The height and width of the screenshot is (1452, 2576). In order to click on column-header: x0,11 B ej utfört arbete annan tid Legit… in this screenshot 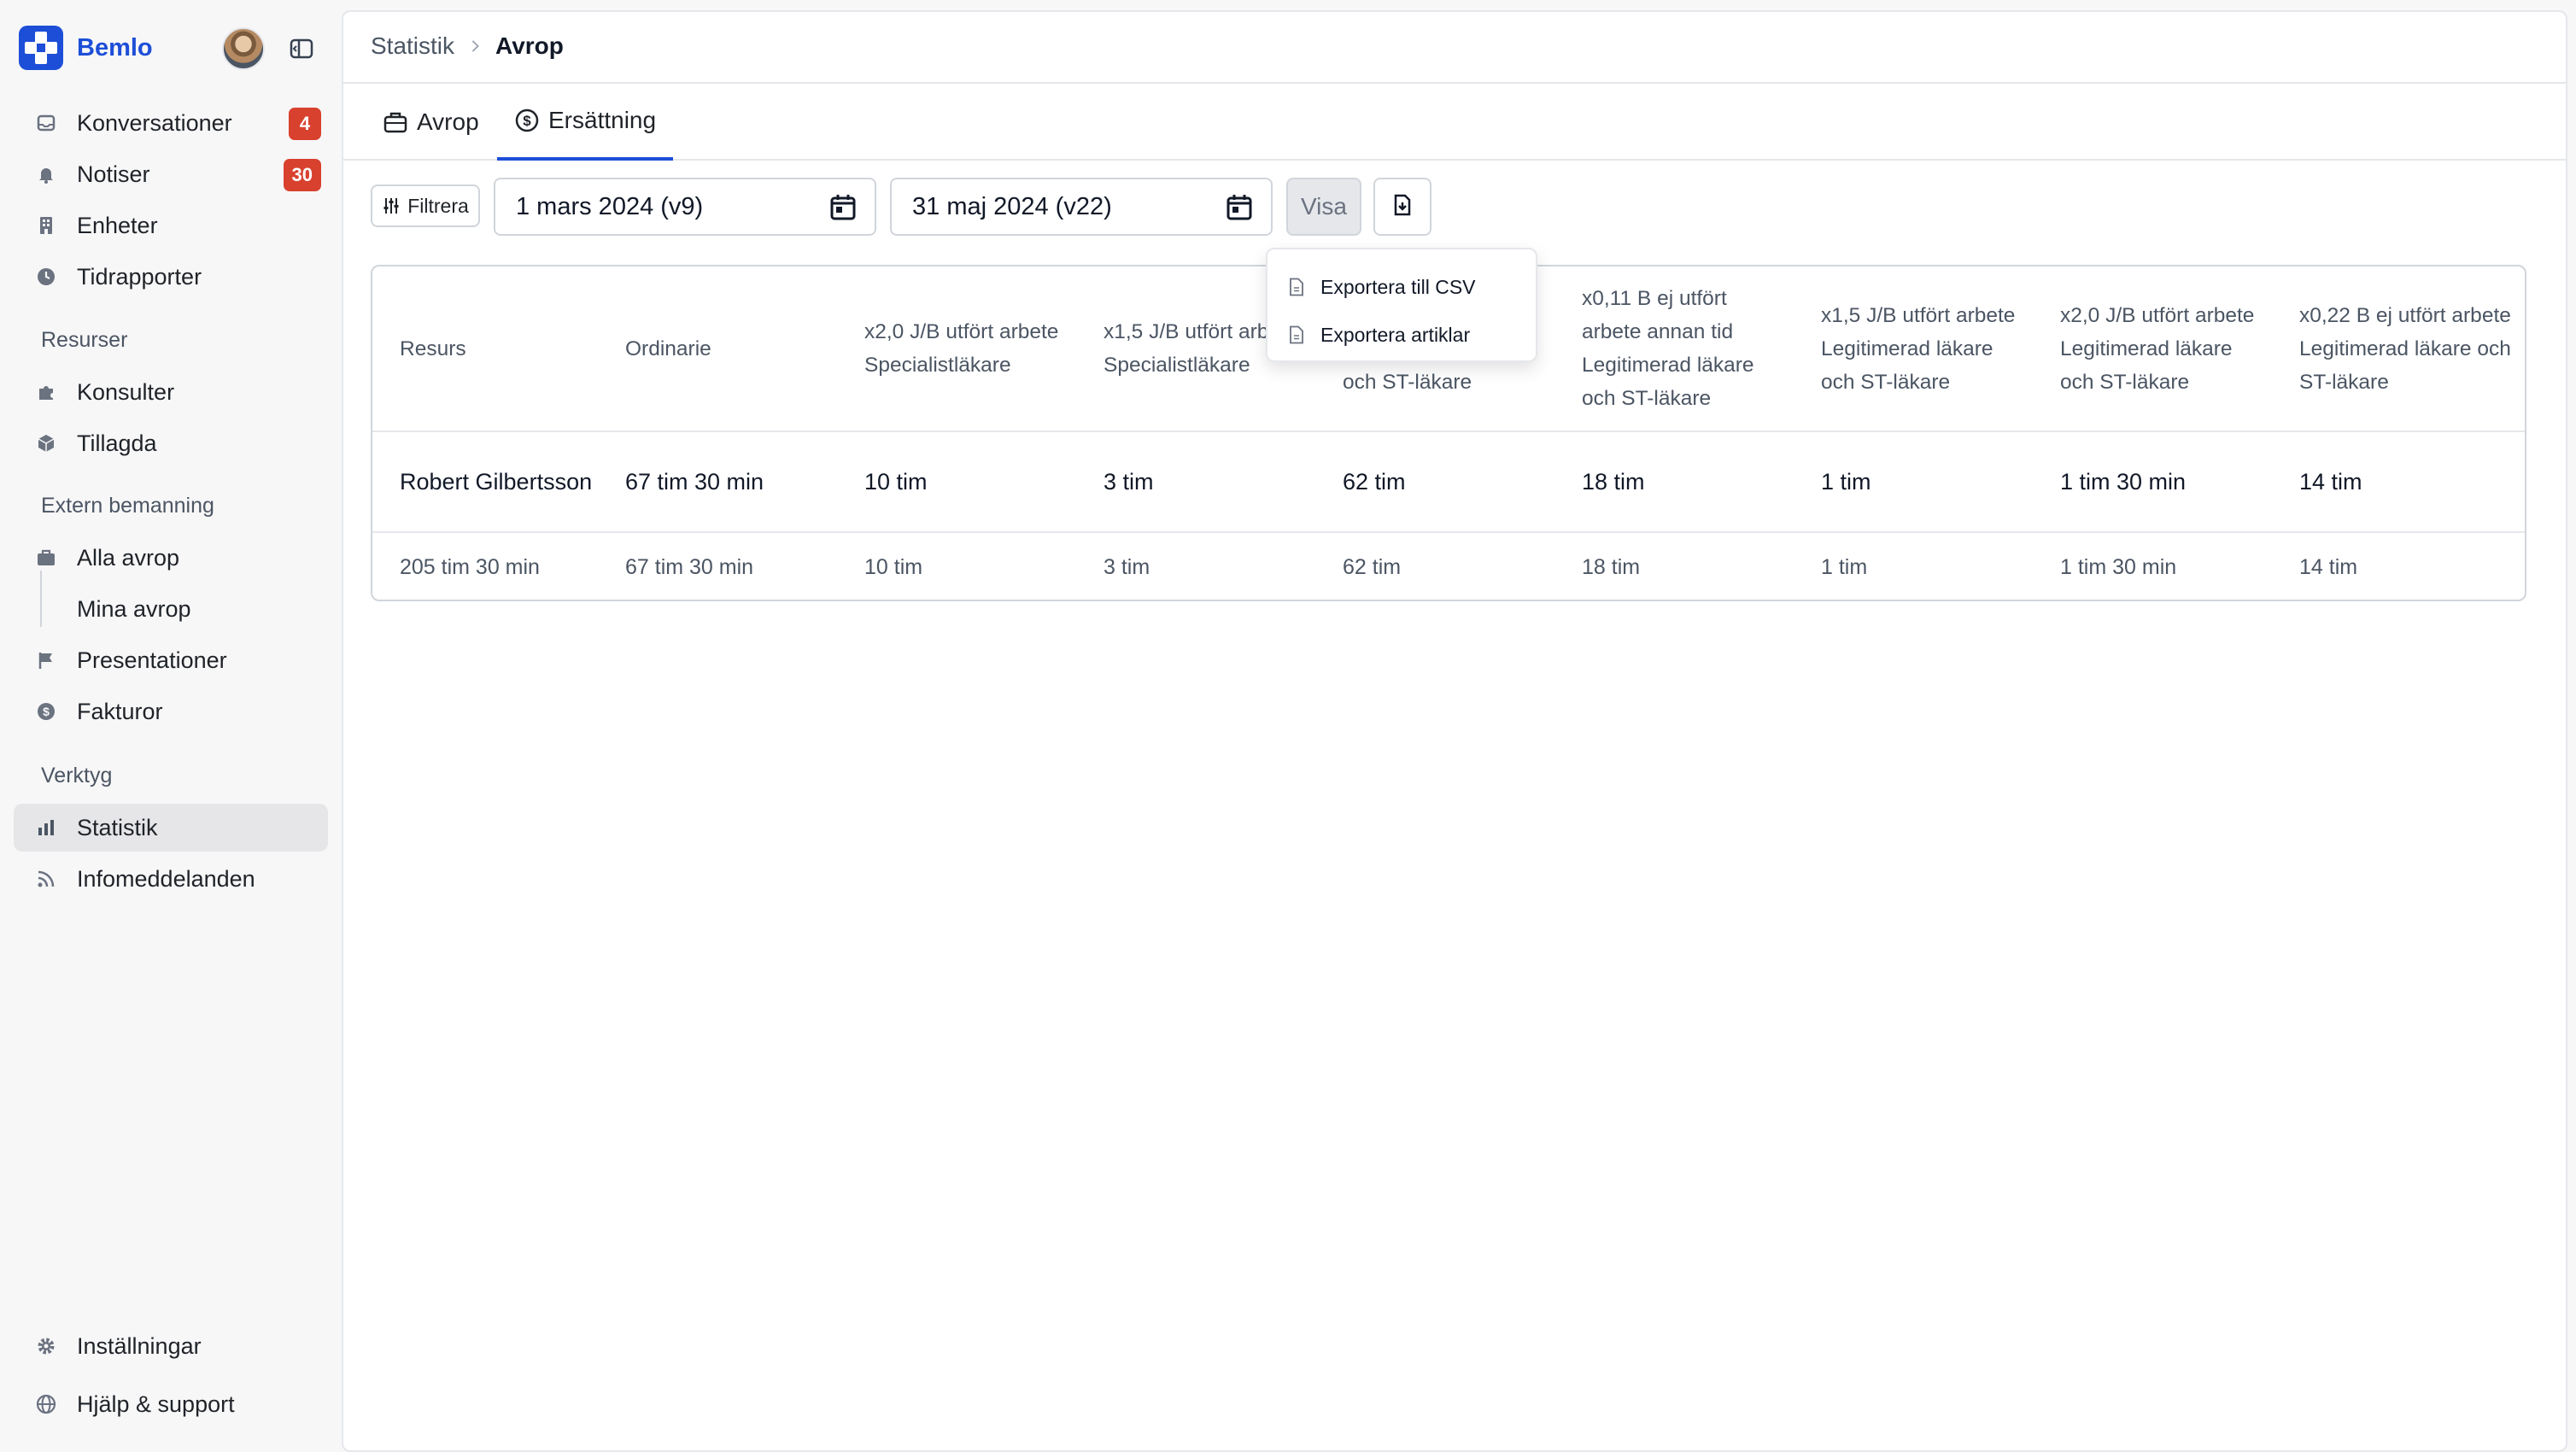, I will do `click(1674, 348)`.